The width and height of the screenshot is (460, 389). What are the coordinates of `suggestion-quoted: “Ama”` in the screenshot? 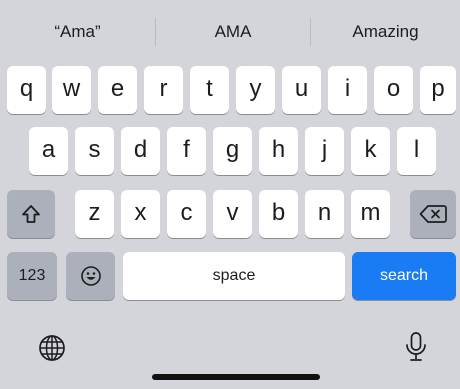 It's located at (77, 32).